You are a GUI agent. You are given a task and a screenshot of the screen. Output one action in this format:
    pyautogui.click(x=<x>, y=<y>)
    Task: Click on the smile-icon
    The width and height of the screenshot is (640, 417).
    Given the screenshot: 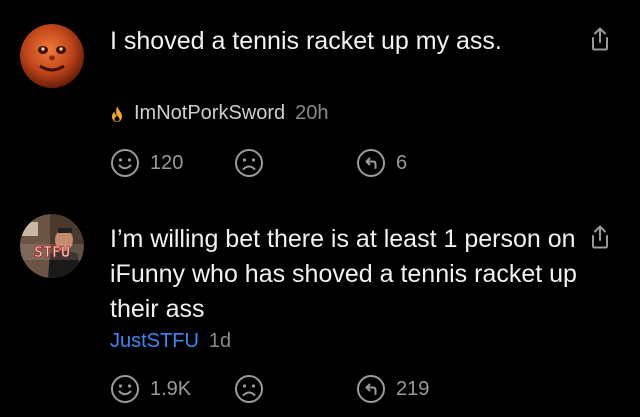 What is the action you would take?
    pyautogui.click(x=125, y=389)
    